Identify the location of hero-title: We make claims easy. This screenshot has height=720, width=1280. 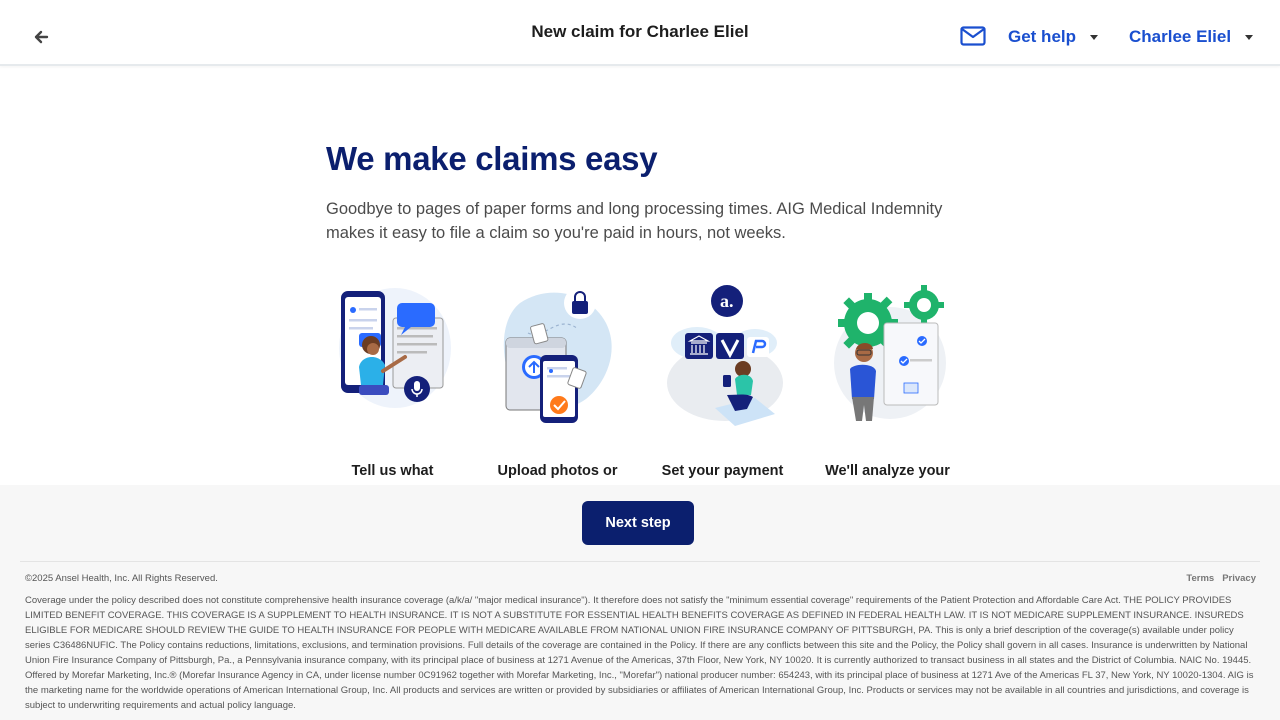
(492, 158).